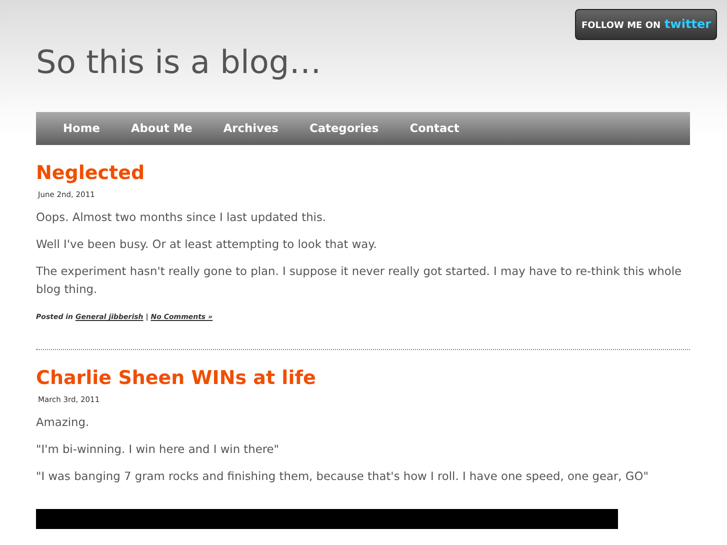 This screenshot has height=545, width=727. What do you see at coordinates (207, 245) in the screenshot?
I see `post-paragraph: Well I've been busy. Or at least attempting to look that way.` at bounding box center [207, 245].